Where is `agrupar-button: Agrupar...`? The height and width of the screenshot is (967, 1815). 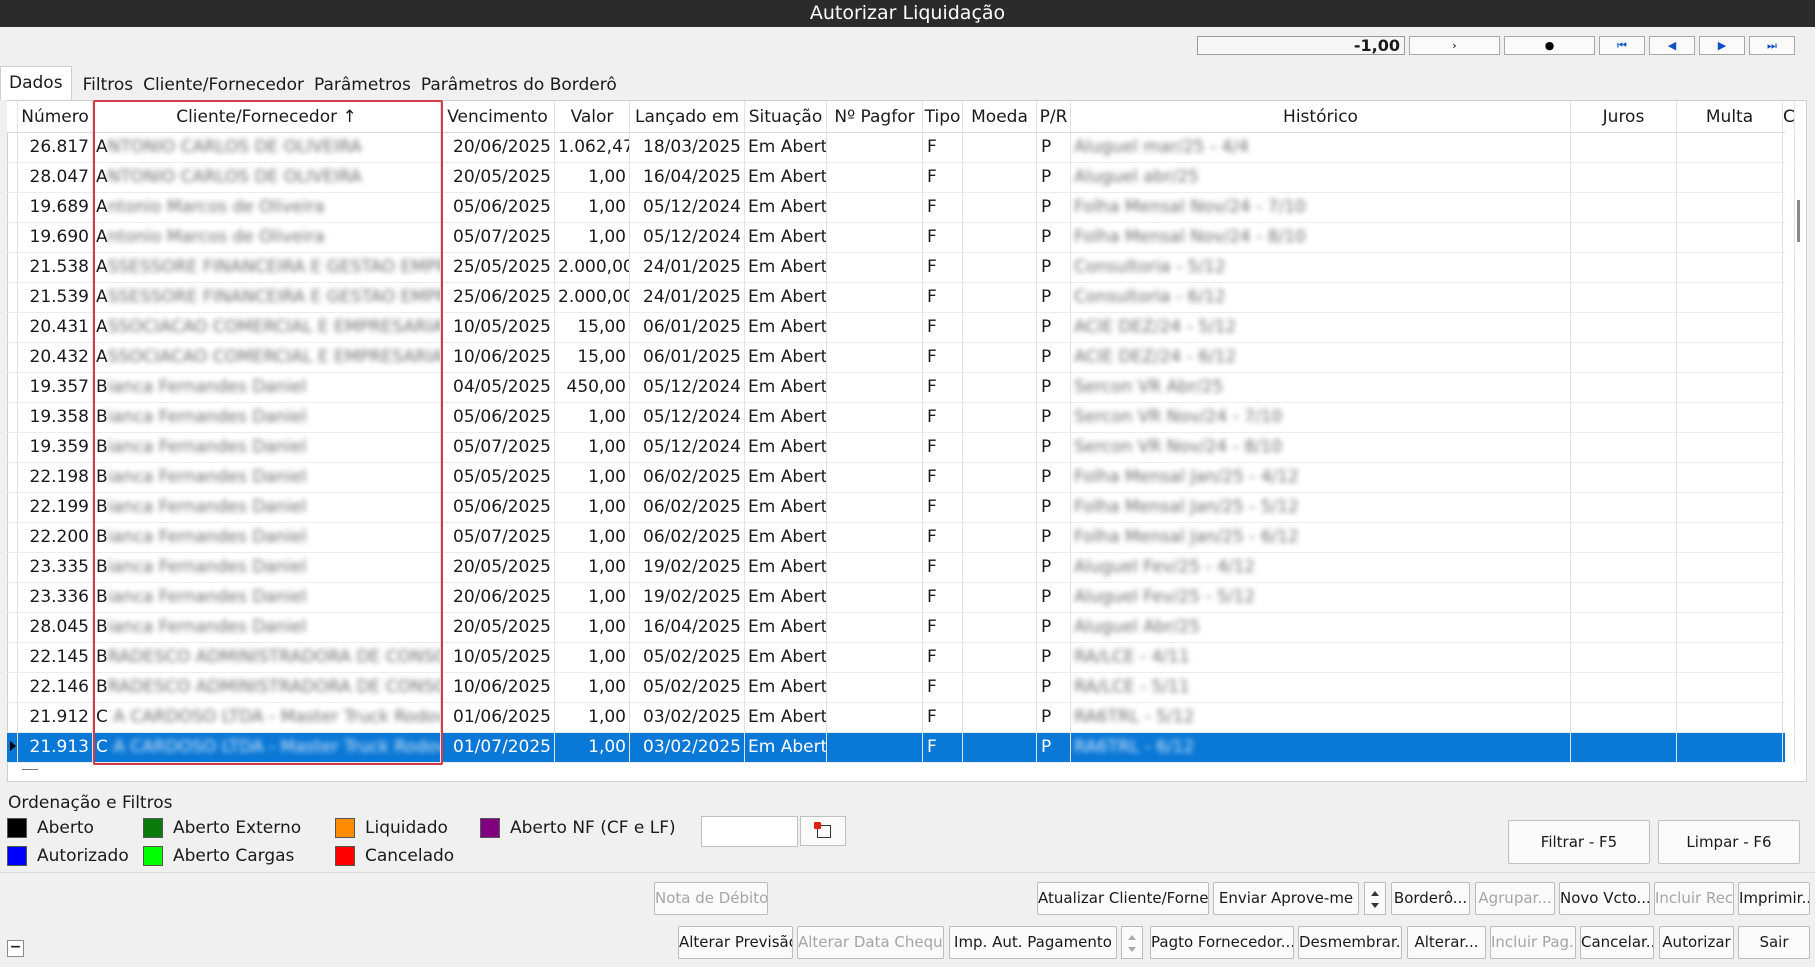
agrupar-button: Agrupar... is located at coordinates (1515, 898).